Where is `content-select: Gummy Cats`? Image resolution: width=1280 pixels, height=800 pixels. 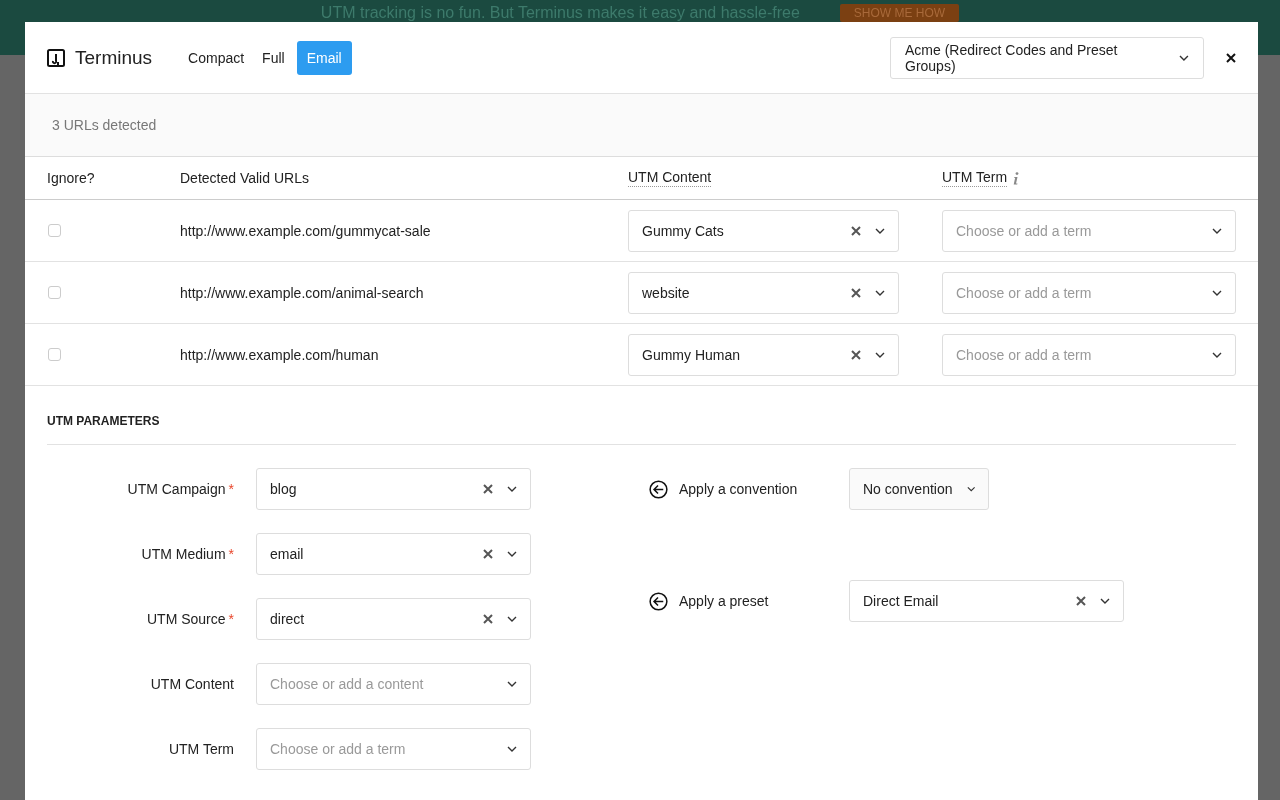
content-select: Gummy Cats is located at coordinates (763, 230).